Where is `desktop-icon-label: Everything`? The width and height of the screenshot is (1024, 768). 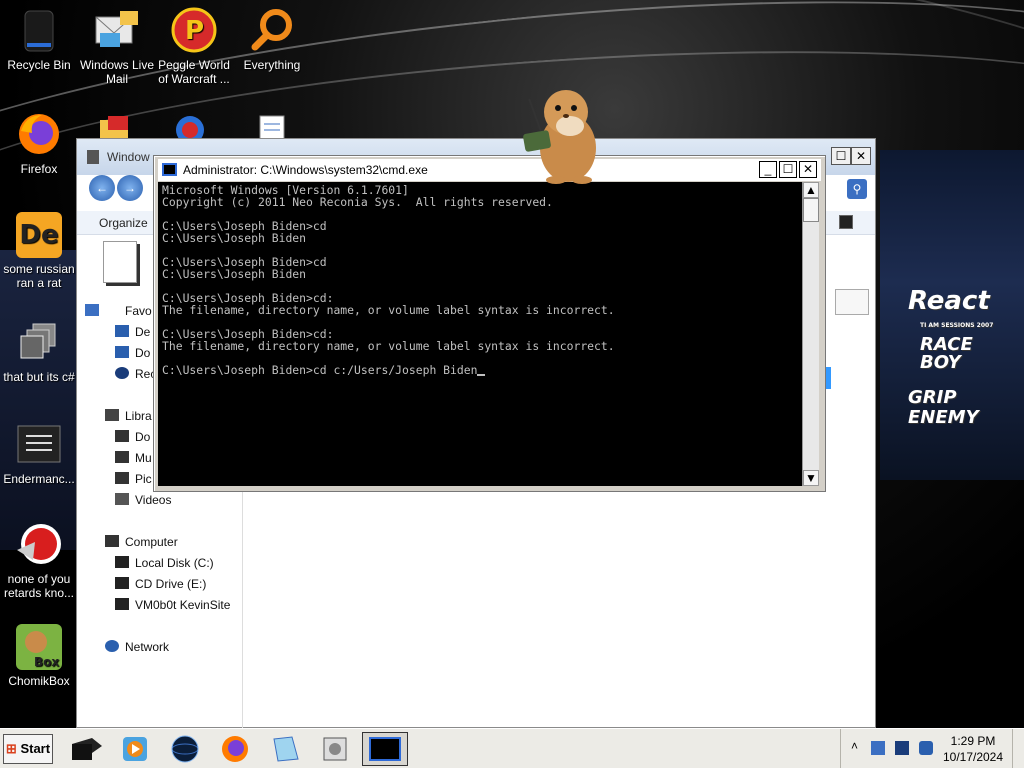 desktop-icon-label: Everything is located at coordinates (272, 65).